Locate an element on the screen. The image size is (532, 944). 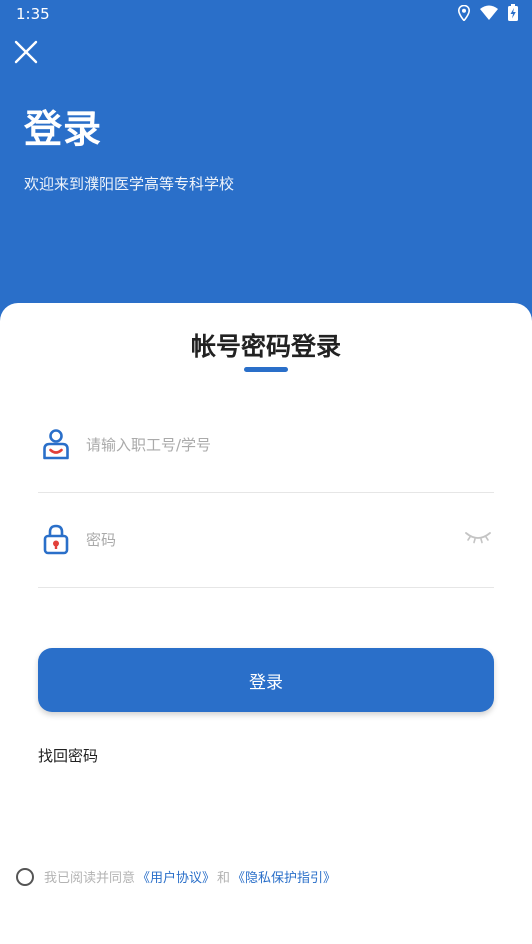
battery-charging-icon is located at coordinates (513, 12).